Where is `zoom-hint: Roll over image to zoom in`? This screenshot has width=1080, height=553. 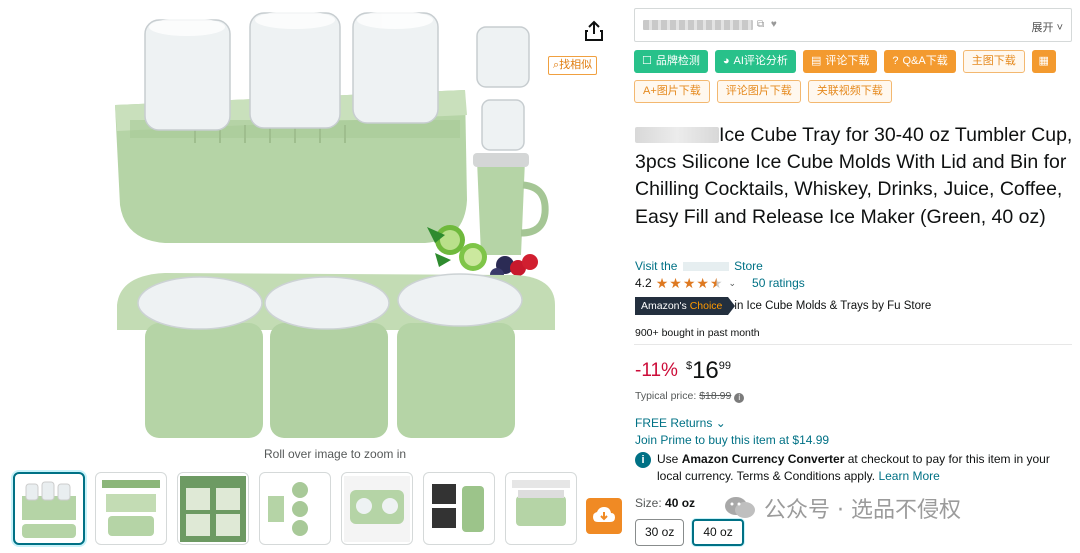 zoom-hint: Roll over image to zoom in is located at coordinates (335, 454).